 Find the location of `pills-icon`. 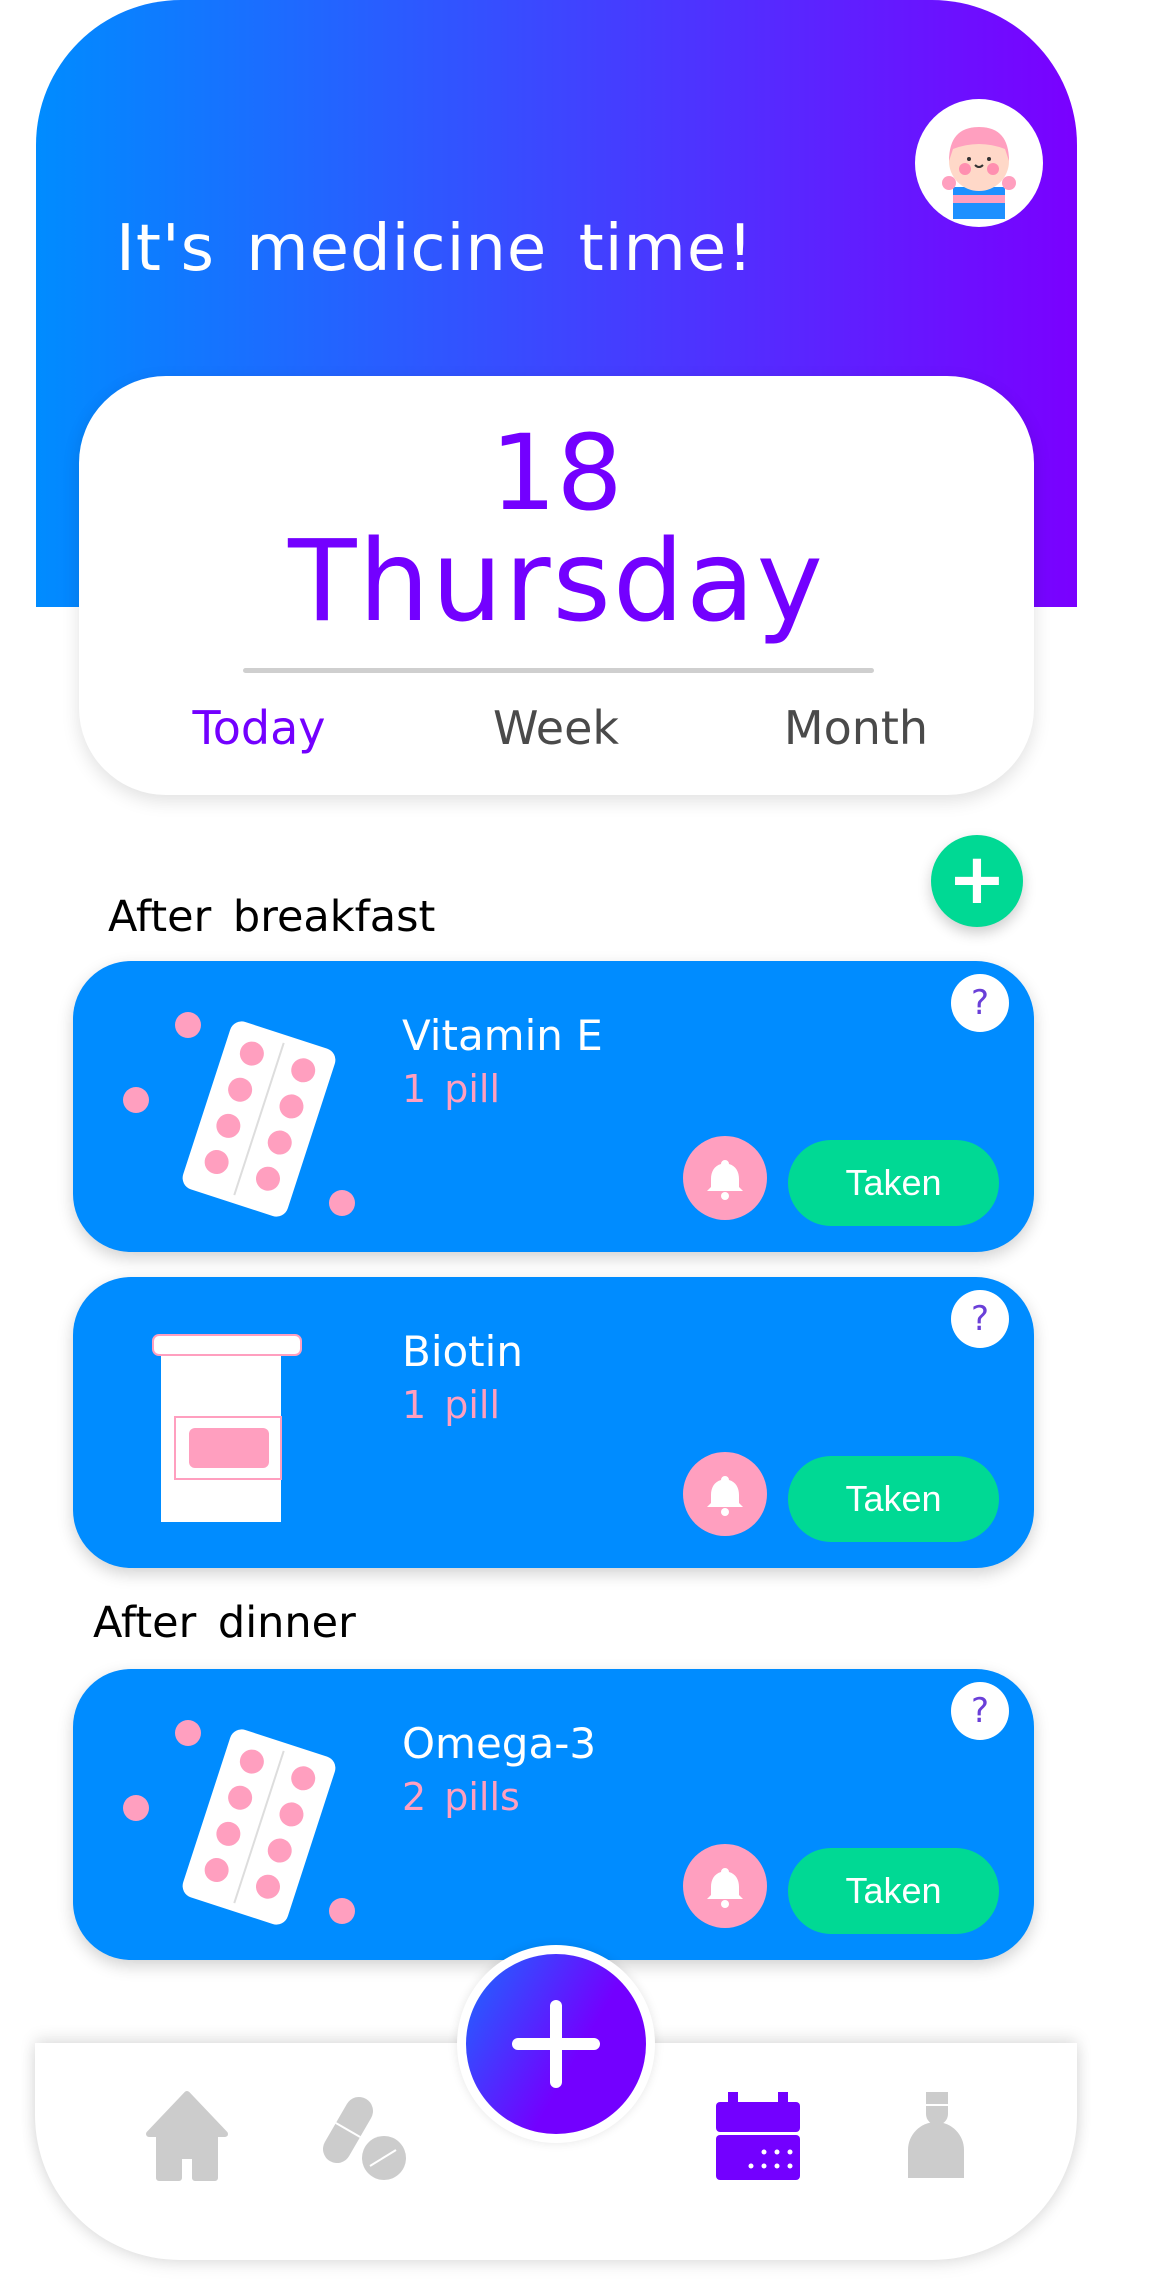

pills-icon is located at coordinates (364, 2138).